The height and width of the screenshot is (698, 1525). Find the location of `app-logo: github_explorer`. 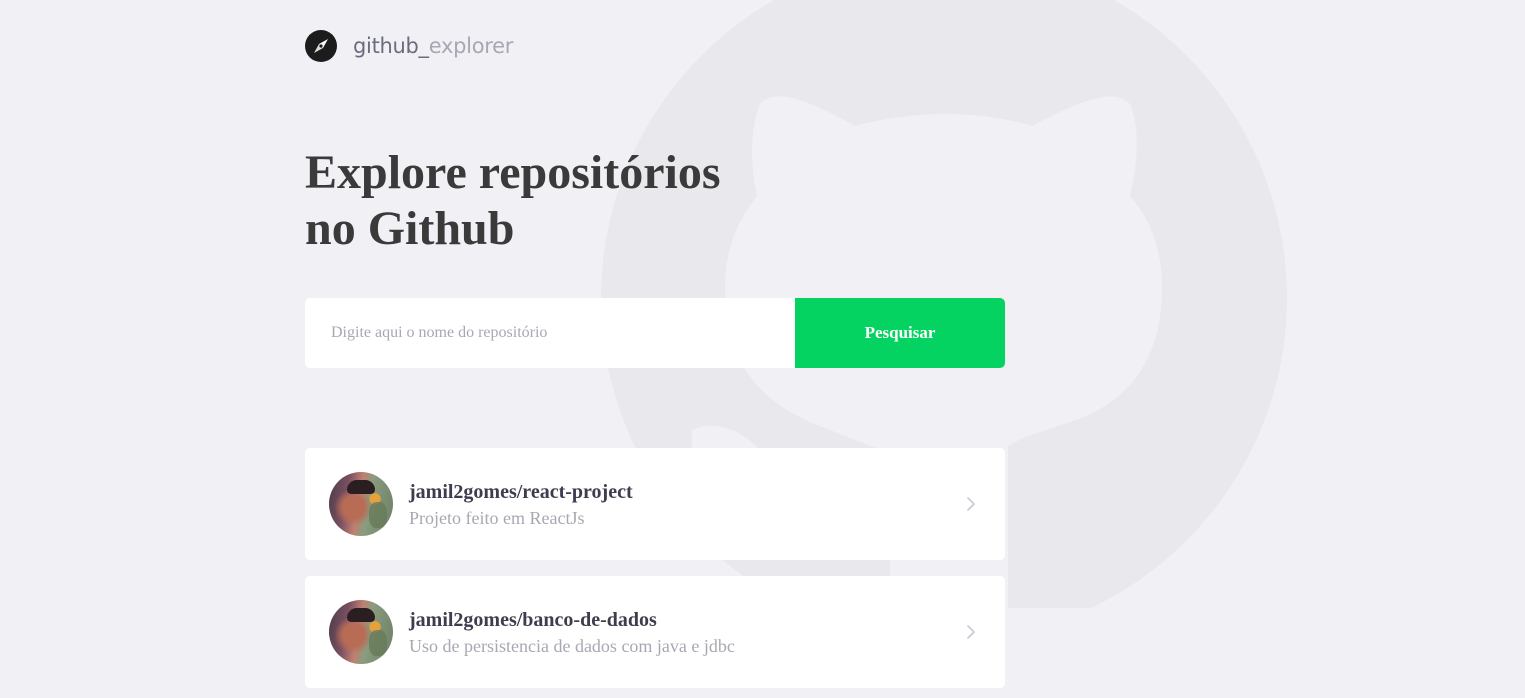

app-logo: github_explorer is located at coordinates (409, 46).